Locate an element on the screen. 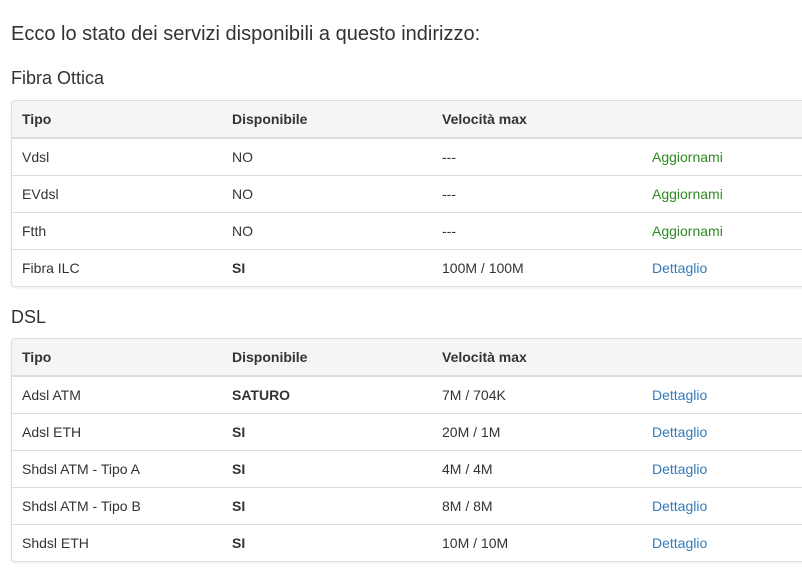 Image resolution: width=802 pixels, height=576 pixels. table-row: Shdsl ATM - Tipo B SI 8M / 8M Dettaglio is located at coordinates (407, 505).